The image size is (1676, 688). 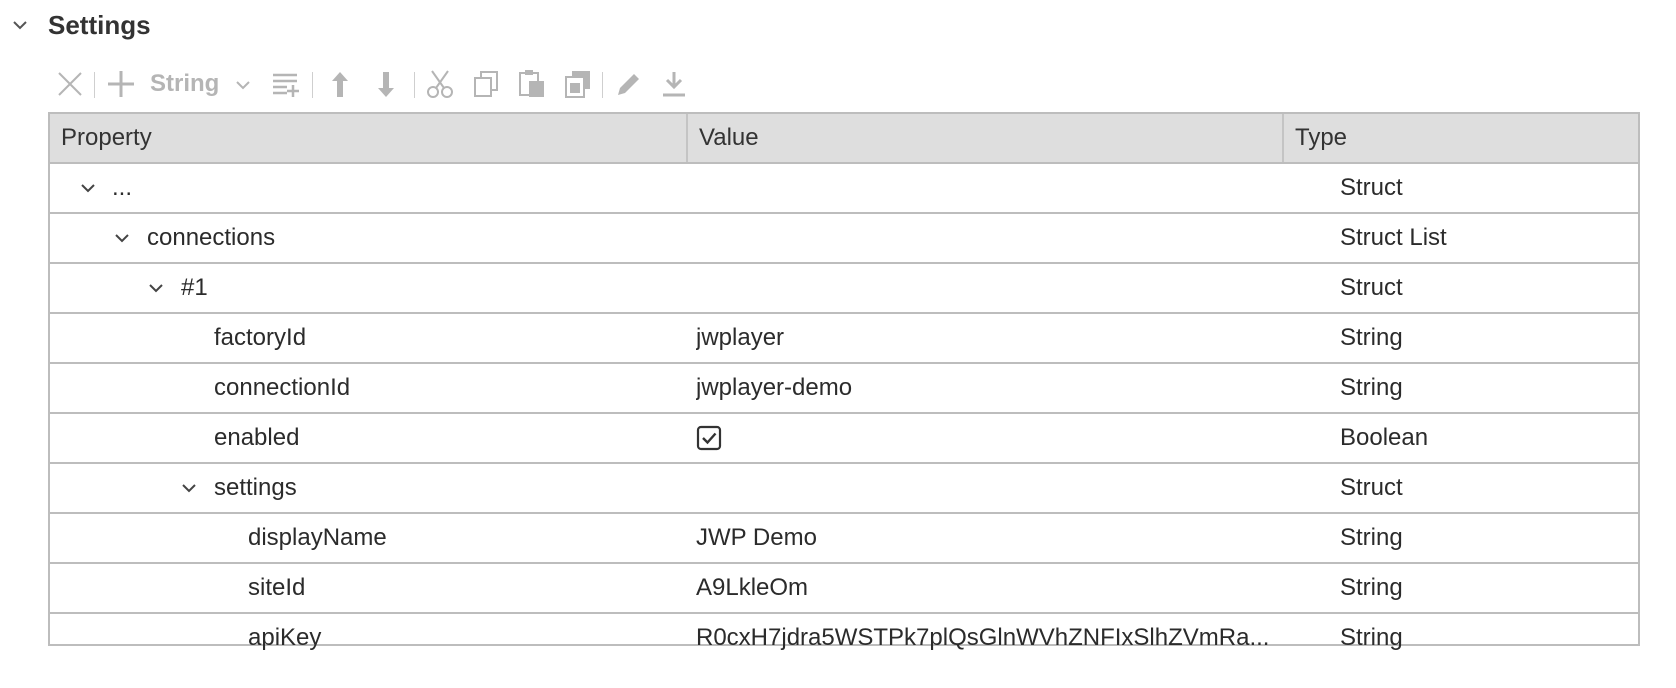 I want to click on table-row: connections Struct List, so click(x=844, y=239).